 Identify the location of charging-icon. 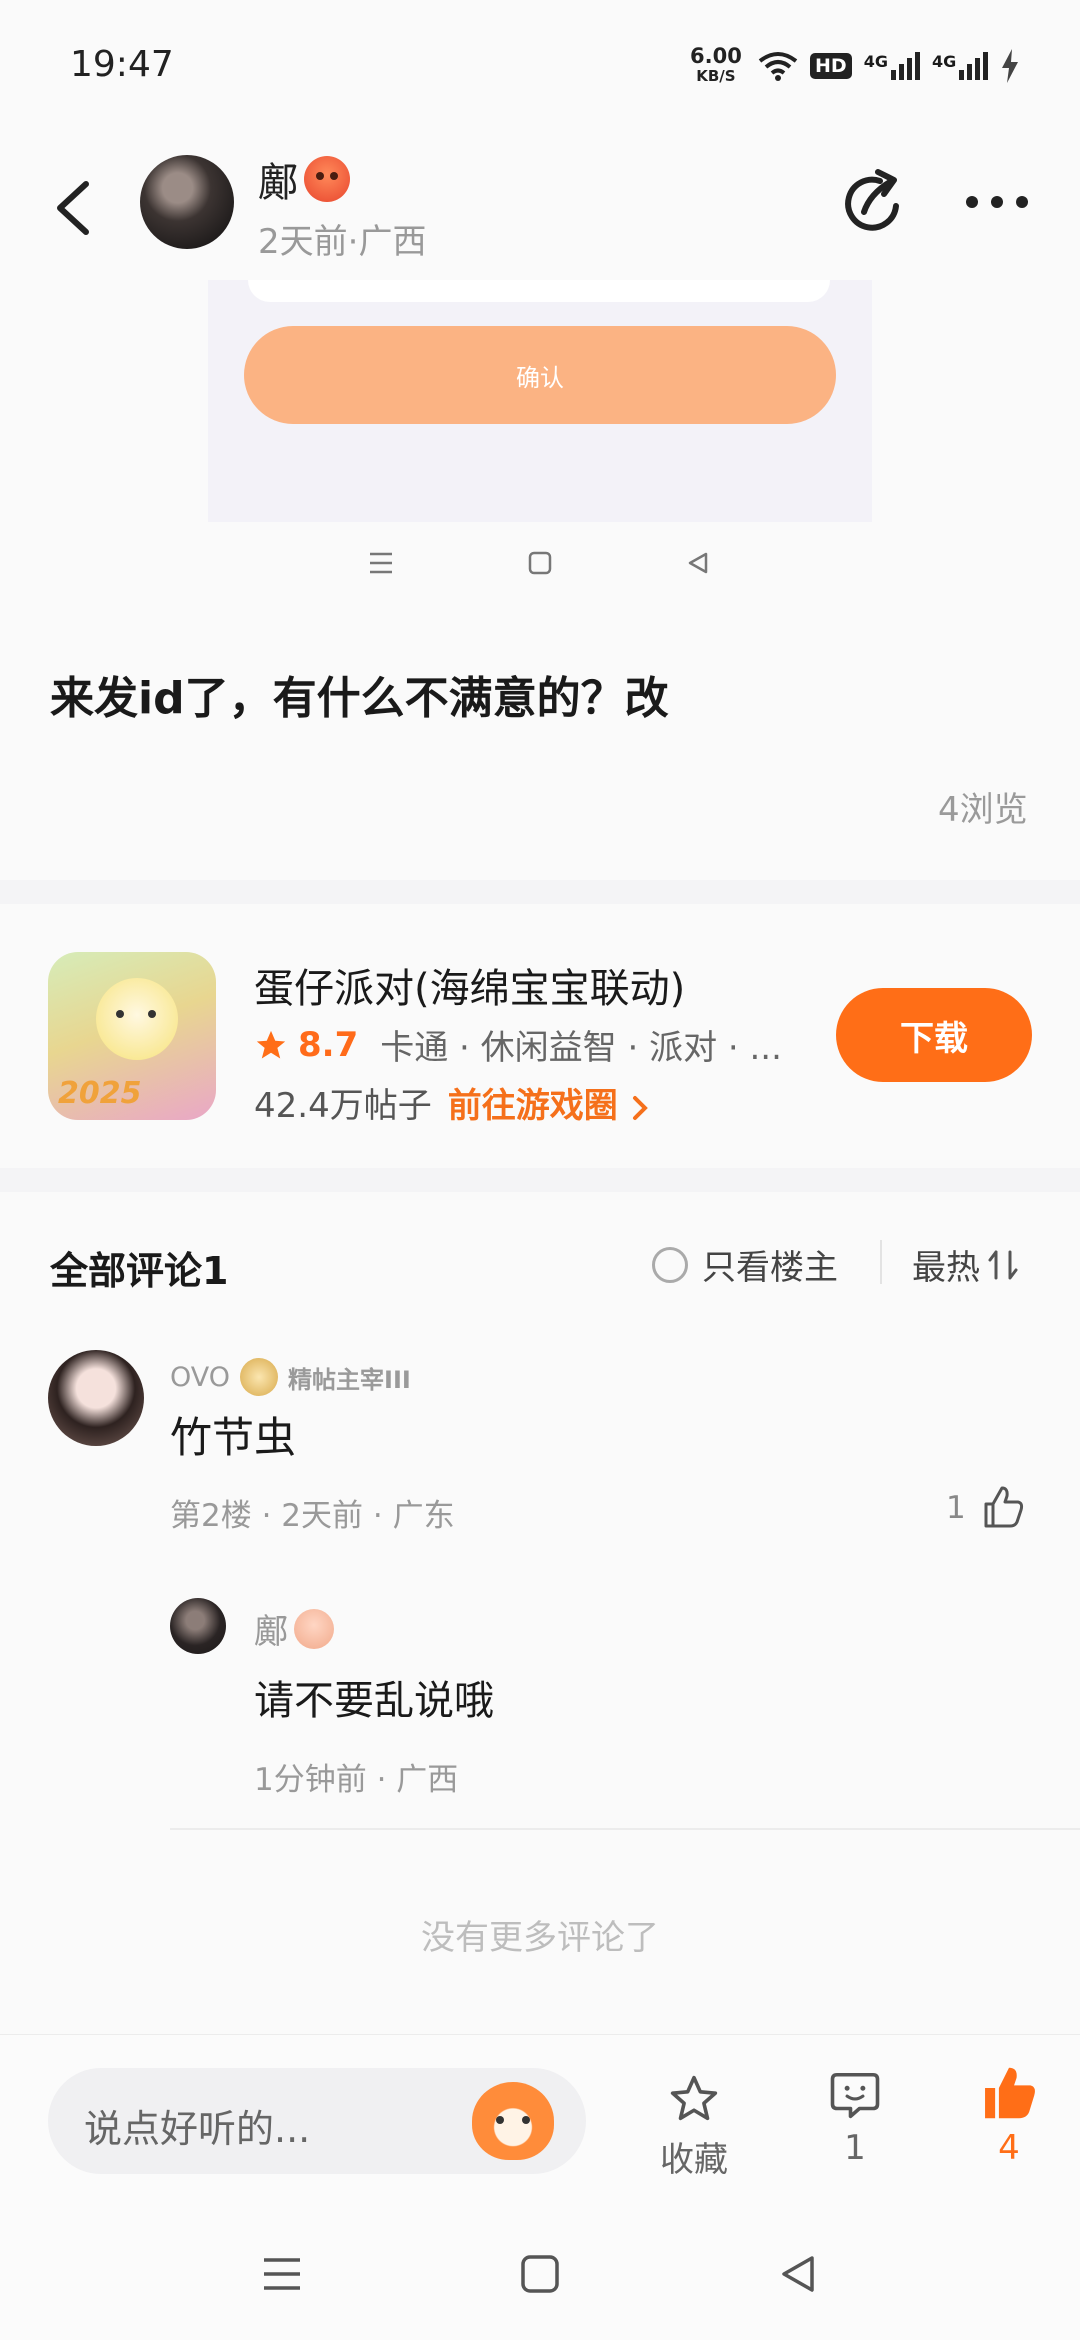
(1010, 66).